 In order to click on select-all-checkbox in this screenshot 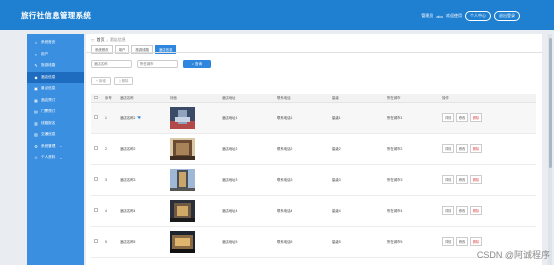, I will do `click(96, 98)`.